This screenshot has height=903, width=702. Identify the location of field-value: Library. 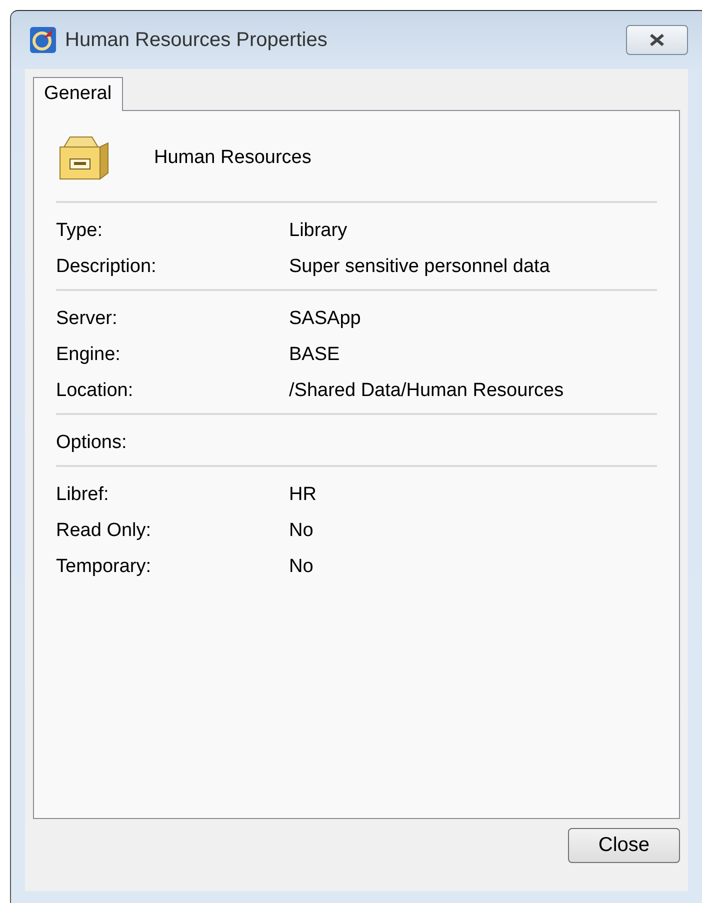
(318, 231).